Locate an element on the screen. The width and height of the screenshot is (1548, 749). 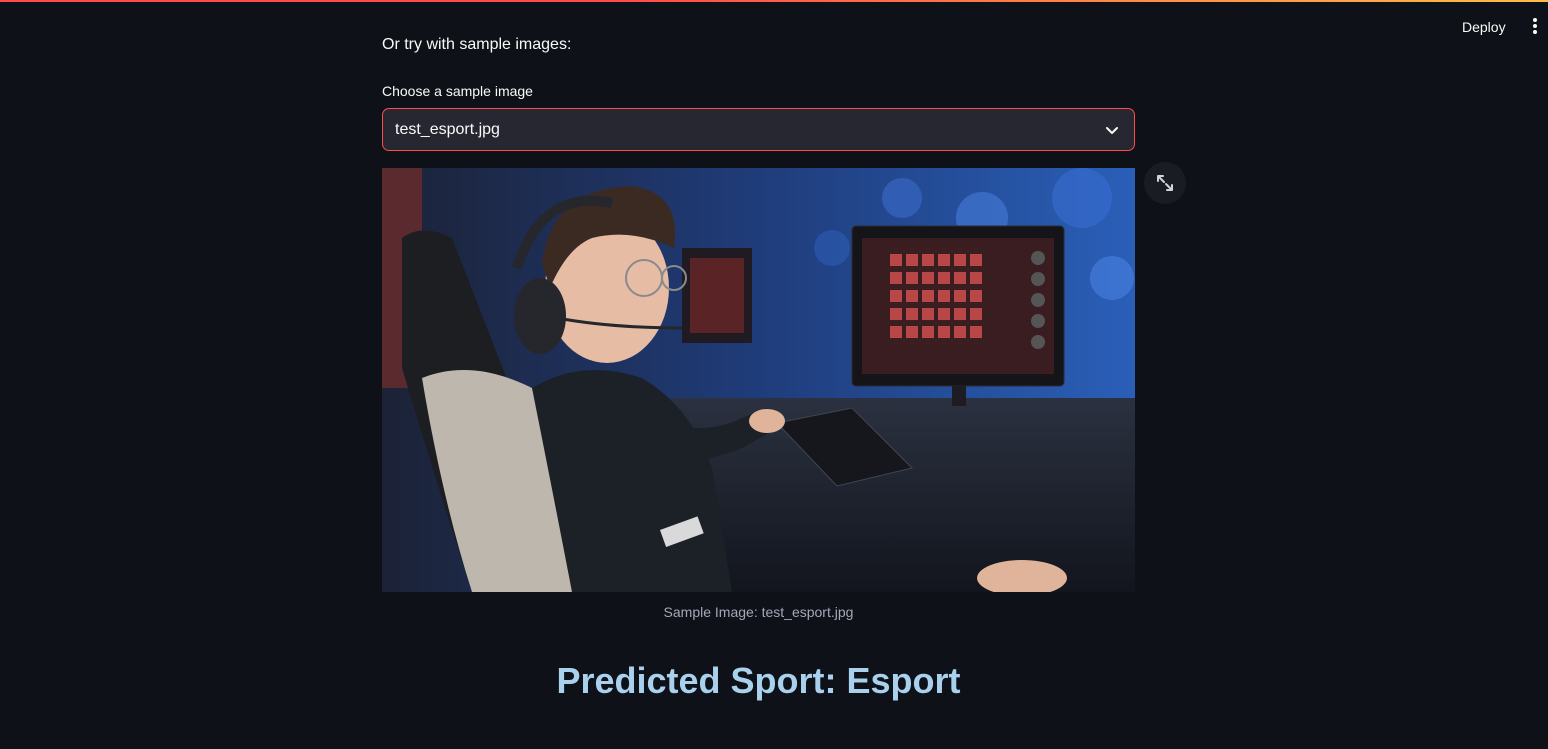
chevron-down-icon is located at coordinates (1112, 130).